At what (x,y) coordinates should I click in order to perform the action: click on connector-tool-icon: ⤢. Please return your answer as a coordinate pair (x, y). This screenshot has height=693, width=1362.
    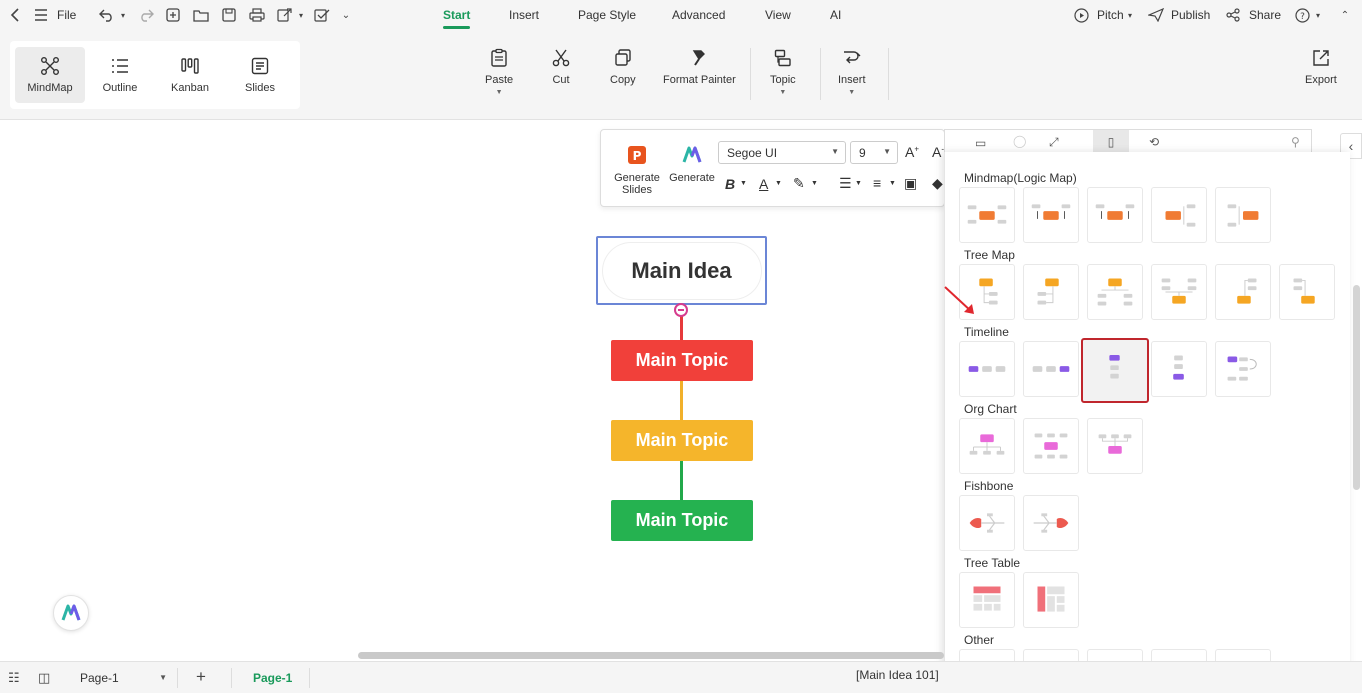
    Looking at the image, I should click on (1054, 142).